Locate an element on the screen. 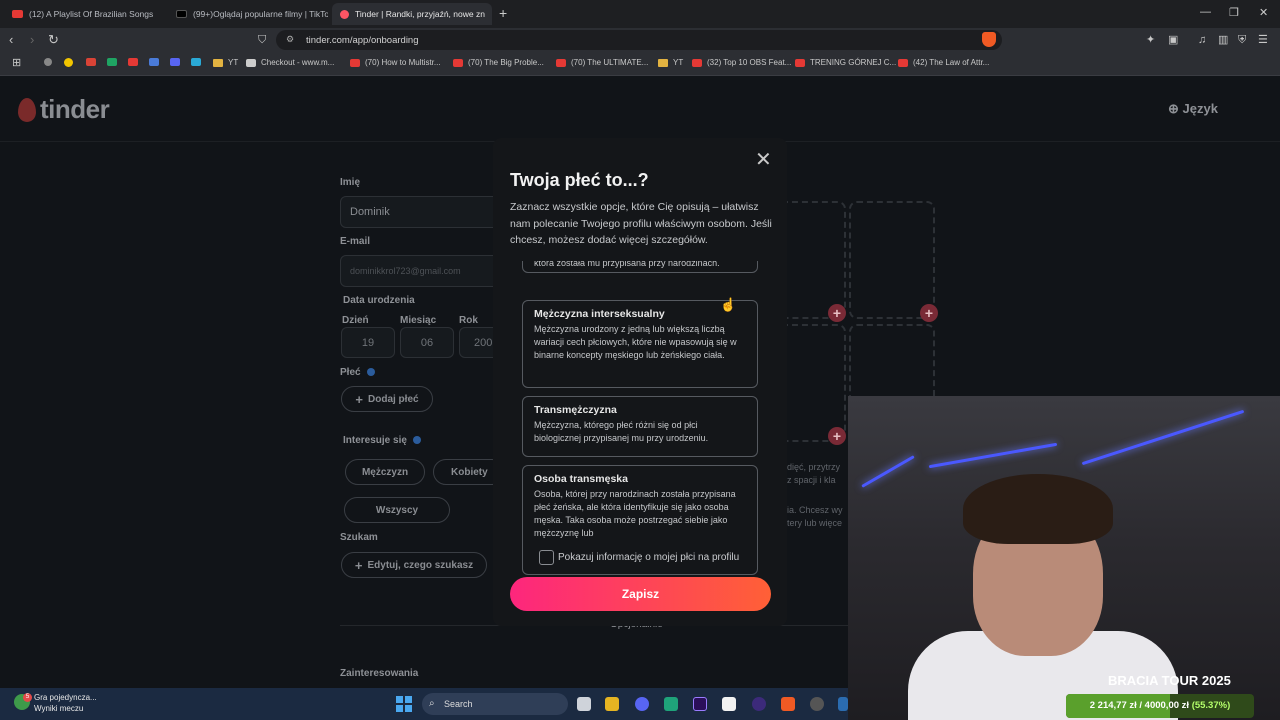 This screenshot has width=1280, height=720. day-value: 19 is located at coordinates (368, 342).